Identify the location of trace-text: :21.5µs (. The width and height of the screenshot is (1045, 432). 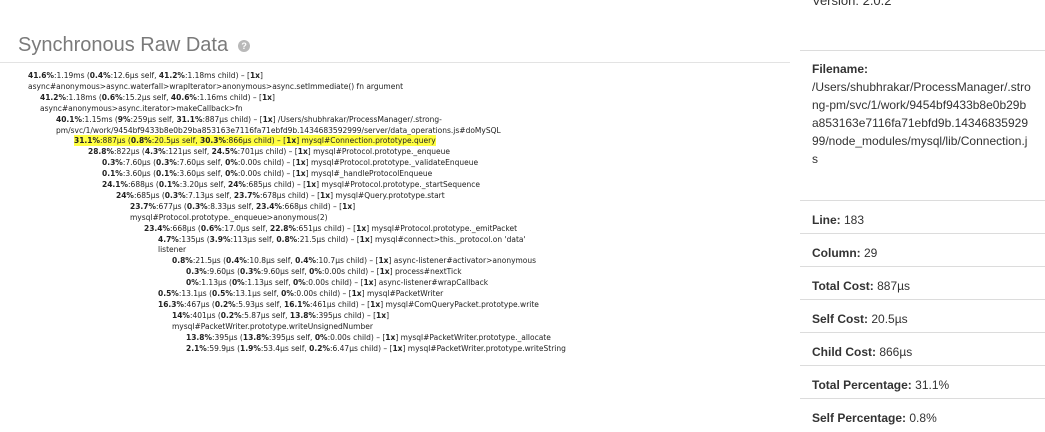
(209, 261).